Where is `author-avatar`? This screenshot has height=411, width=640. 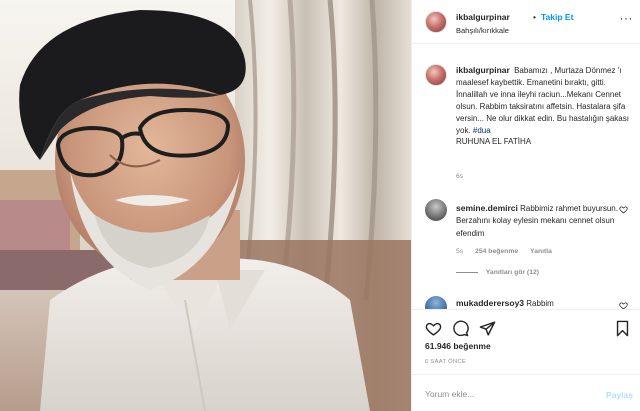
author-avatar is located at coordinates (436, 22).